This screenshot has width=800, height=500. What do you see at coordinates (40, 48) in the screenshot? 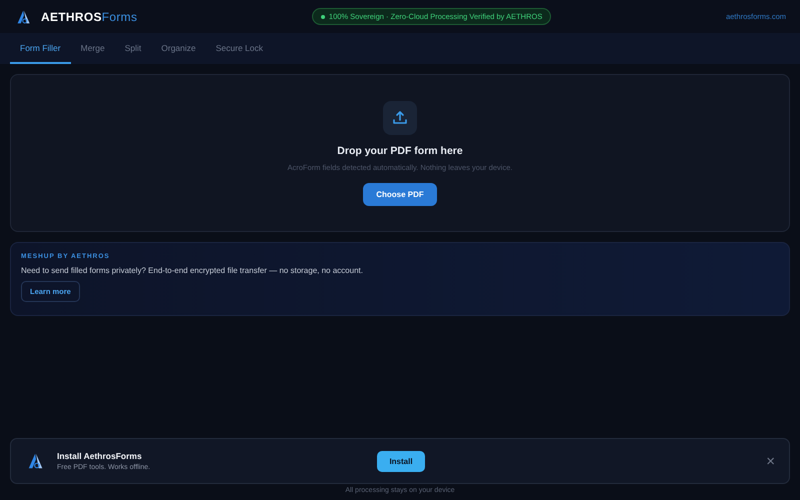
I see `tab: Form Filler` at bounding box center [40, 48].